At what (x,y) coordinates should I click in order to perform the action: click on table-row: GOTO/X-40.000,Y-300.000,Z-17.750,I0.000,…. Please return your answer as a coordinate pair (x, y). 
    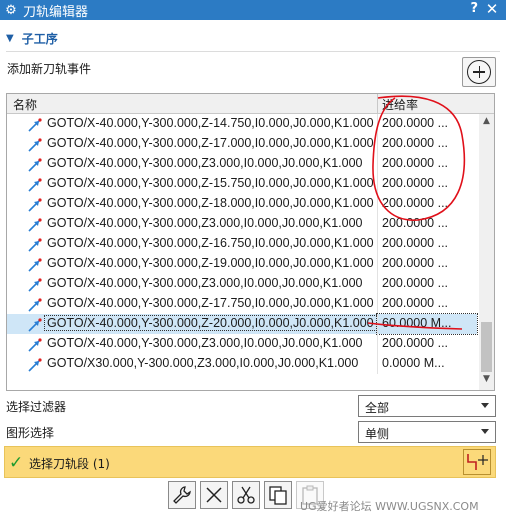
    Looking at the image, I should click on (242, 304).